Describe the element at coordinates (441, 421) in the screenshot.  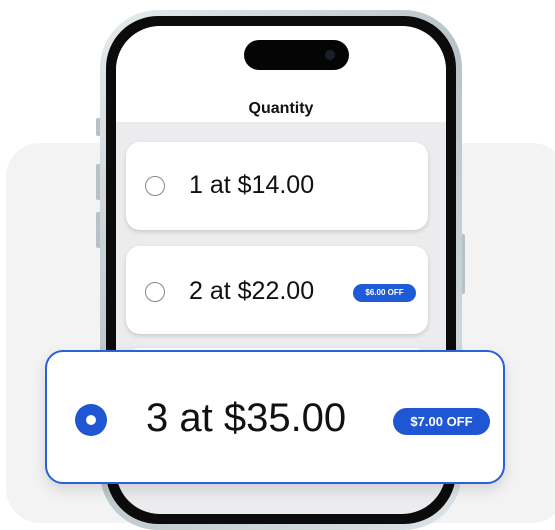
I see `discount-badge: $7.00 OFF` at that location.